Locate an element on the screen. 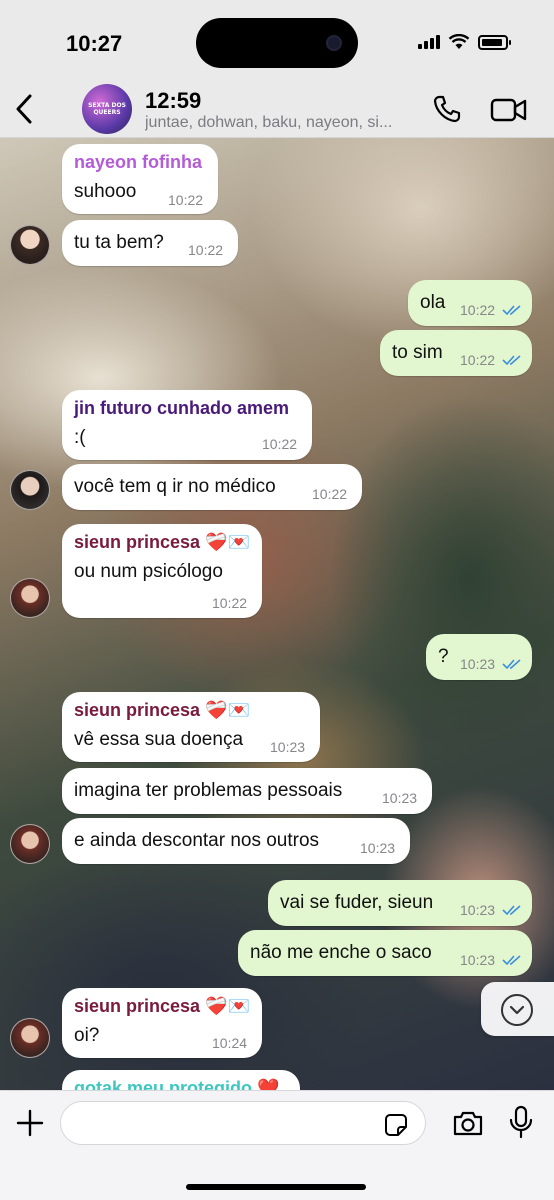  message-text: ola is located at coordinates (433, 302).